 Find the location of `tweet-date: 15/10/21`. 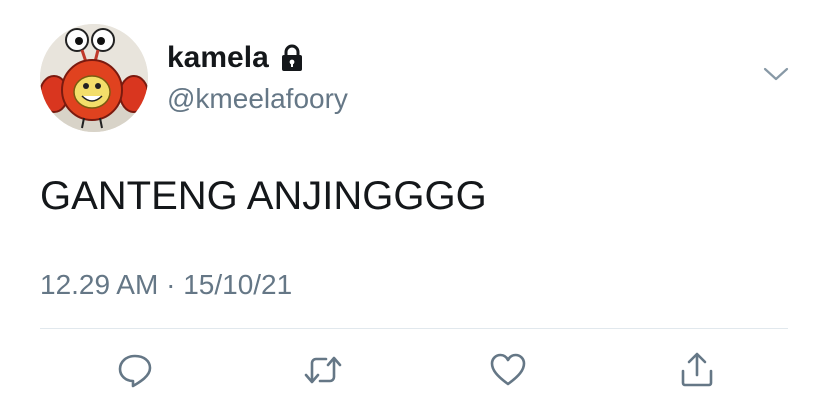

tweet-date: 15/10/21 is located at coordinates (237, 284).